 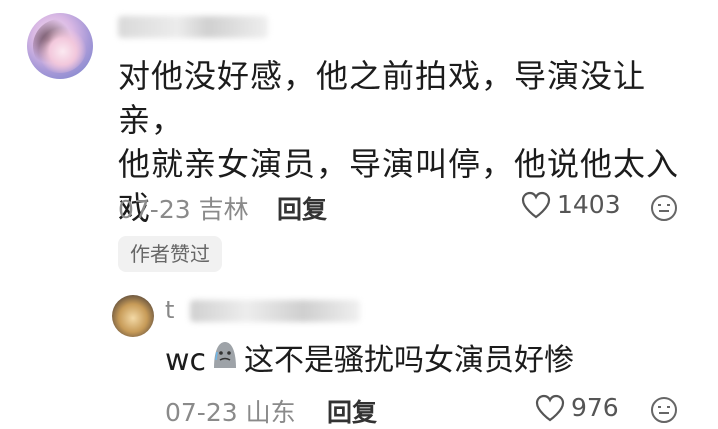 I want to click on replier-username-prefix: t, so click(x=169, y=310).